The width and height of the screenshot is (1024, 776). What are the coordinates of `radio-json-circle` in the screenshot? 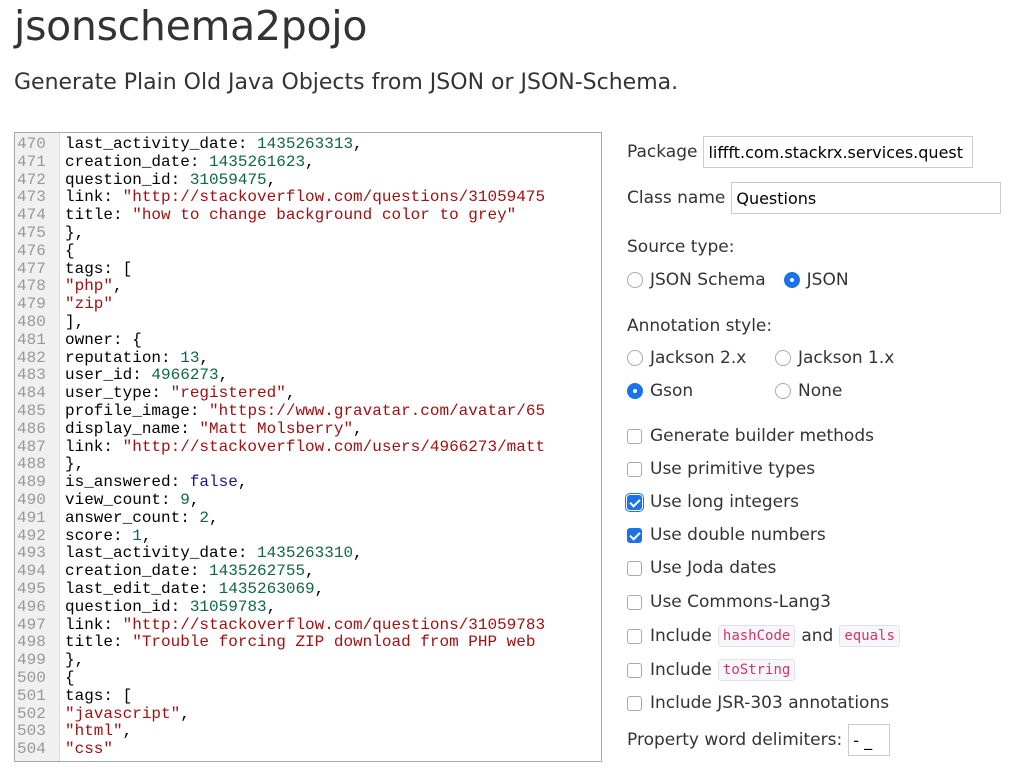 It's located at (791, 280).